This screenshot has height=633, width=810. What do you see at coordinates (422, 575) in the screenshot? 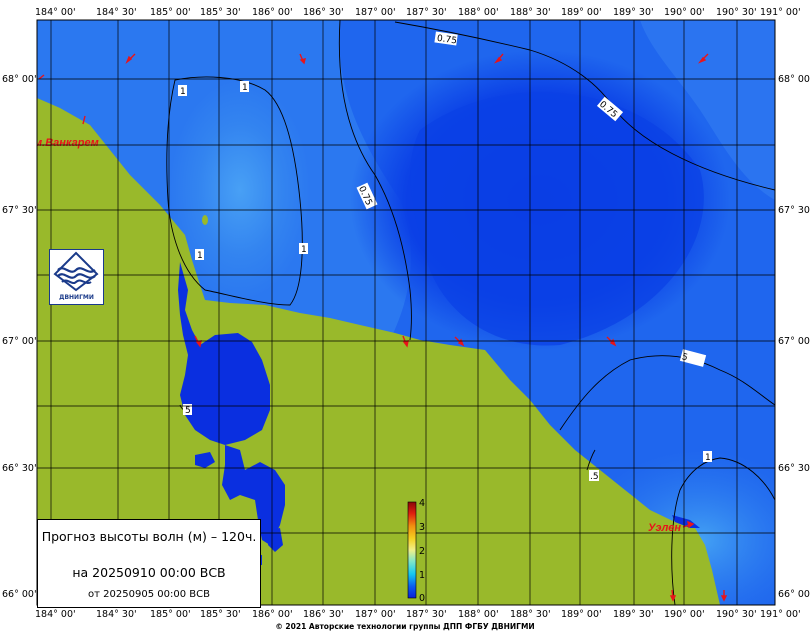
I see `svg-text: 1` at bounding box center [422, 575].